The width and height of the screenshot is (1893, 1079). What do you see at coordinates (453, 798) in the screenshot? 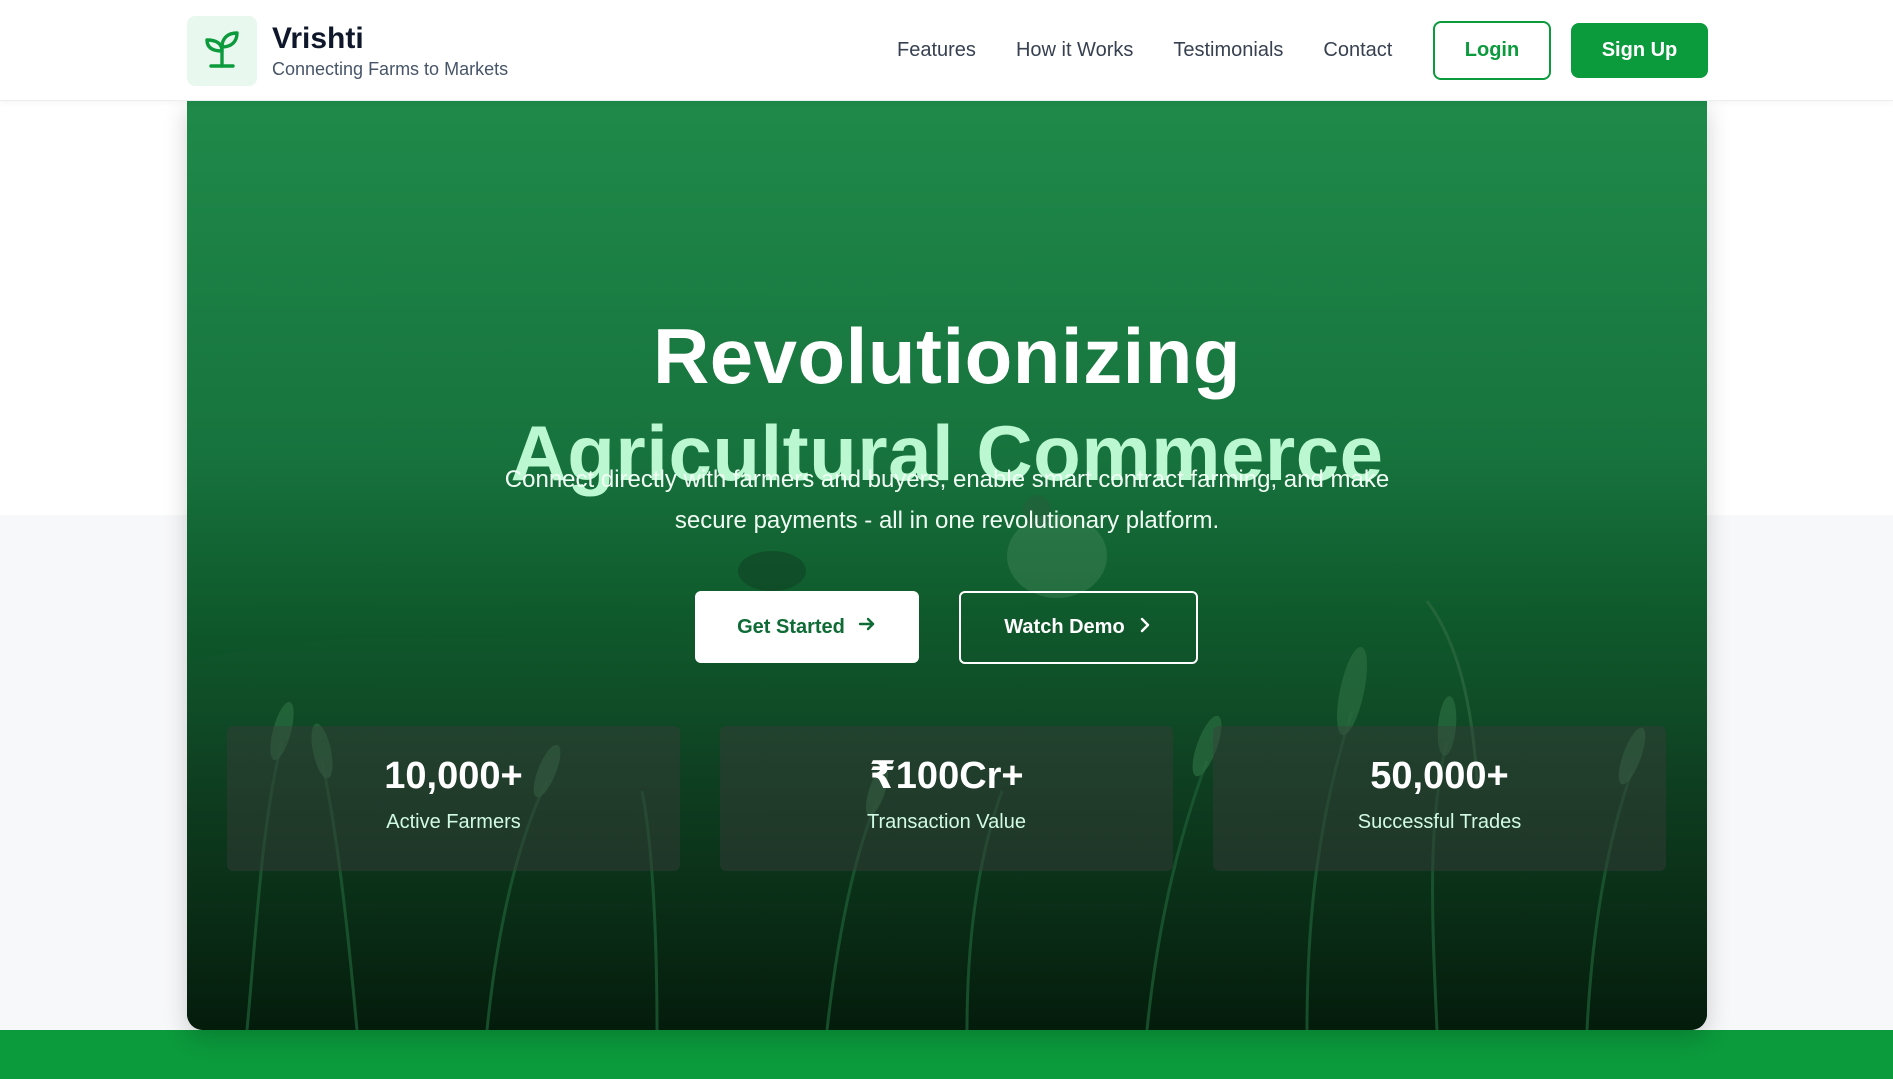
I see `stat-card-farmers: 10,000+ Active Farmers` at bounding box center [453, 798].